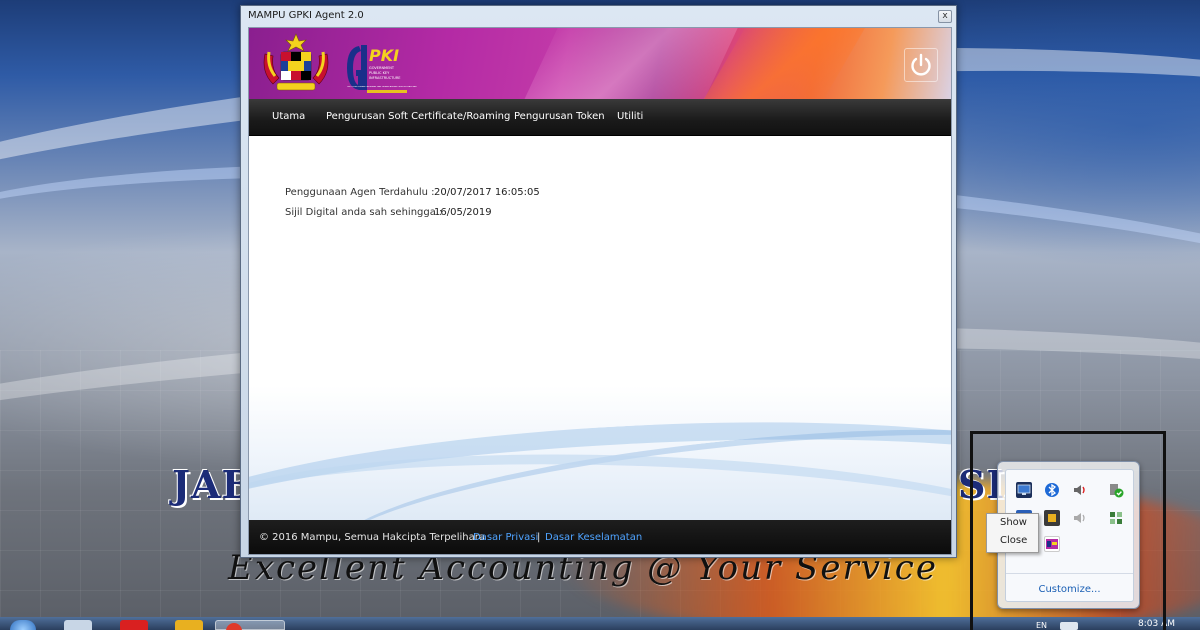  Describe the element at coordinates (1116, 490) in the screenshot. I see `security-check-icon` at that location.